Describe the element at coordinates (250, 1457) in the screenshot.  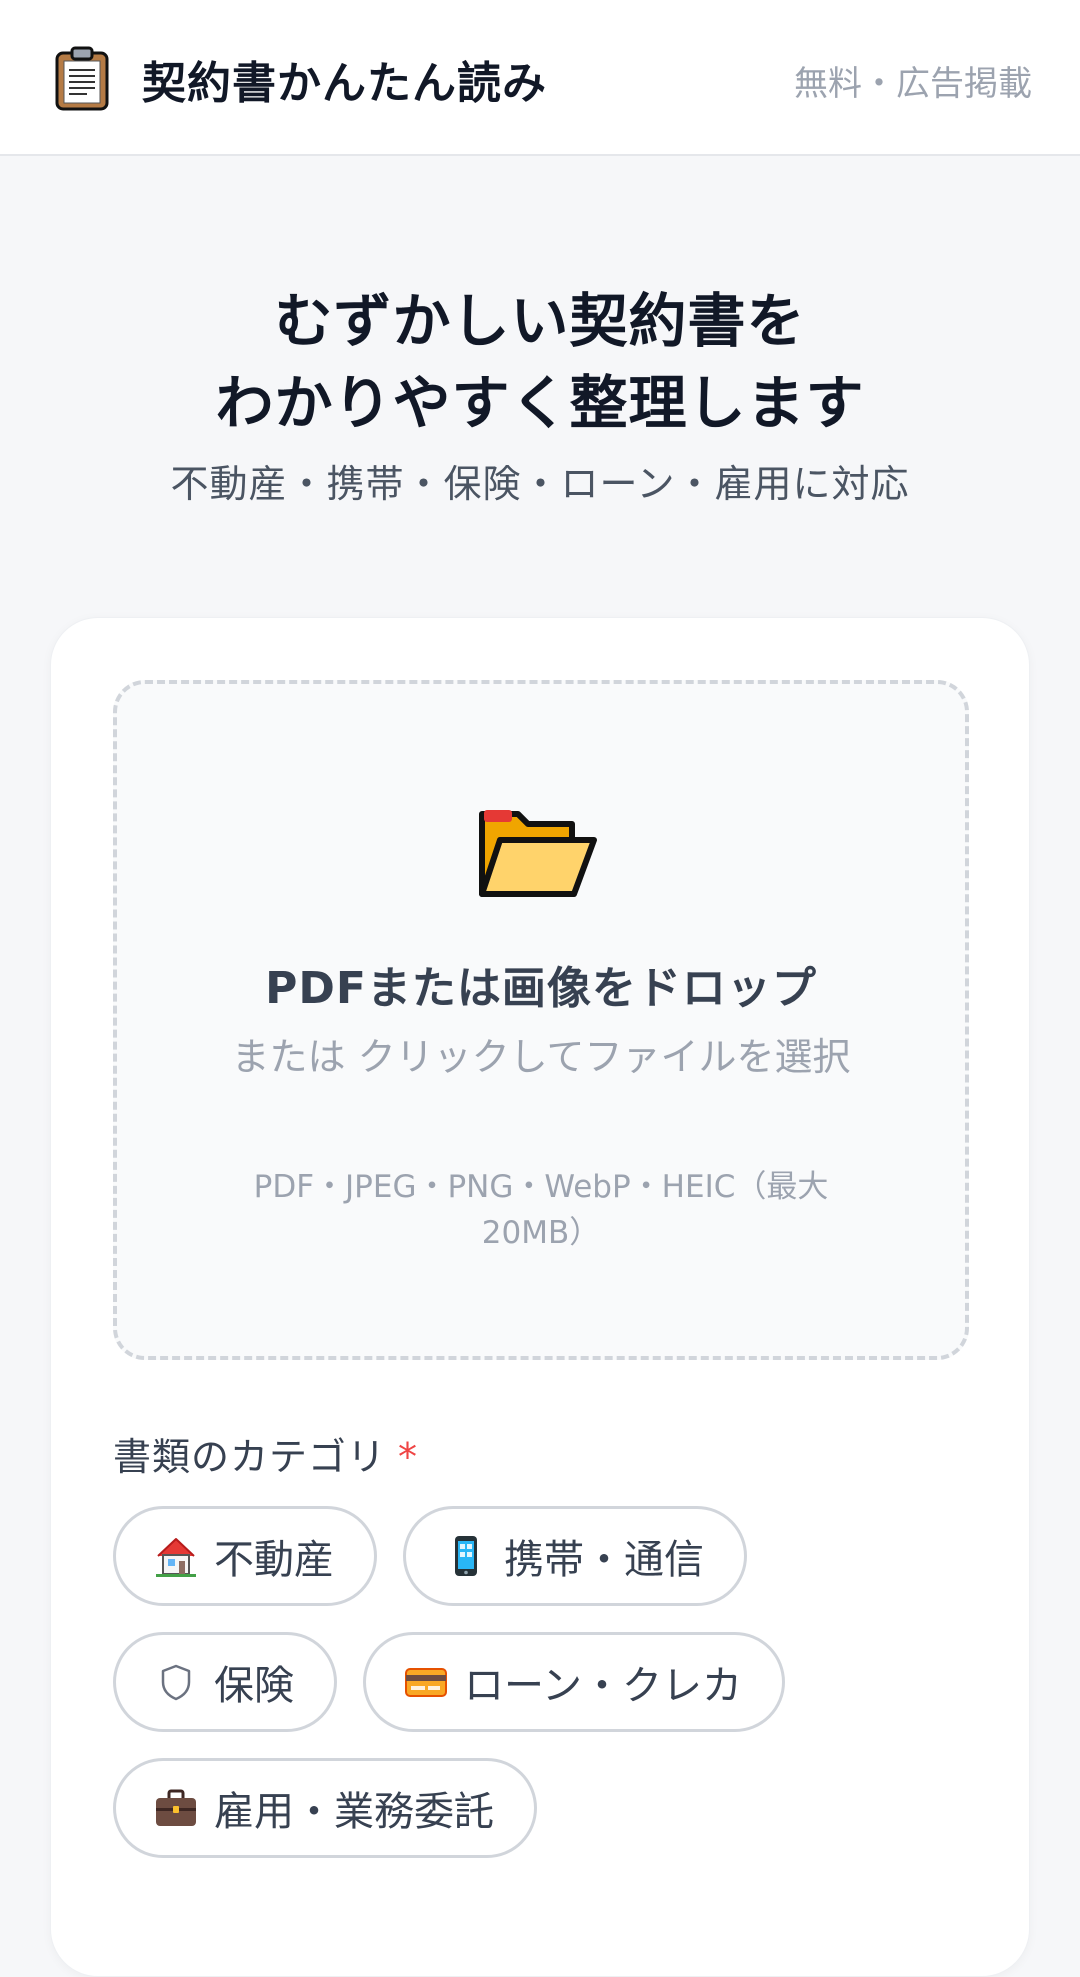
I see `category-label-text: 書類のカテゴリ` at that location.